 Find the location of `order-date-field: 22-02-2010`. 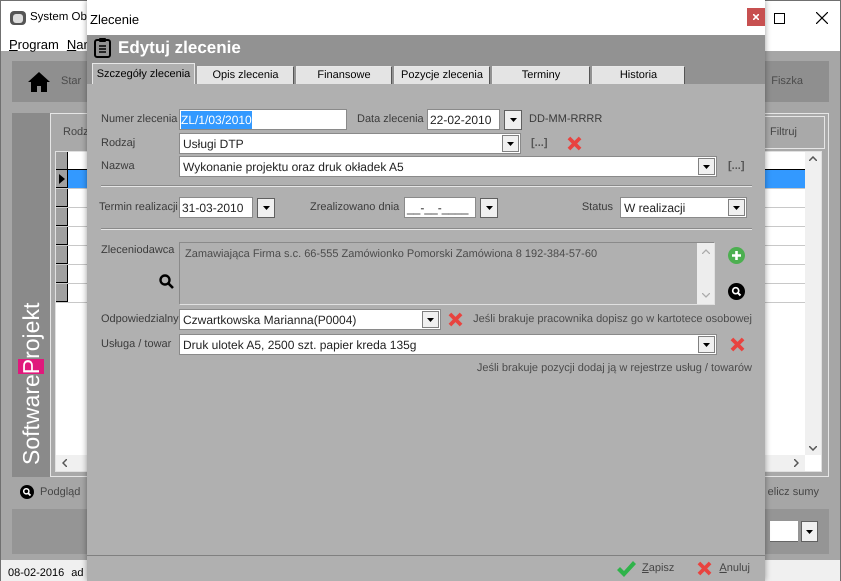

order-date-field: 22-02-2010 is located at coordinates (463, 119).